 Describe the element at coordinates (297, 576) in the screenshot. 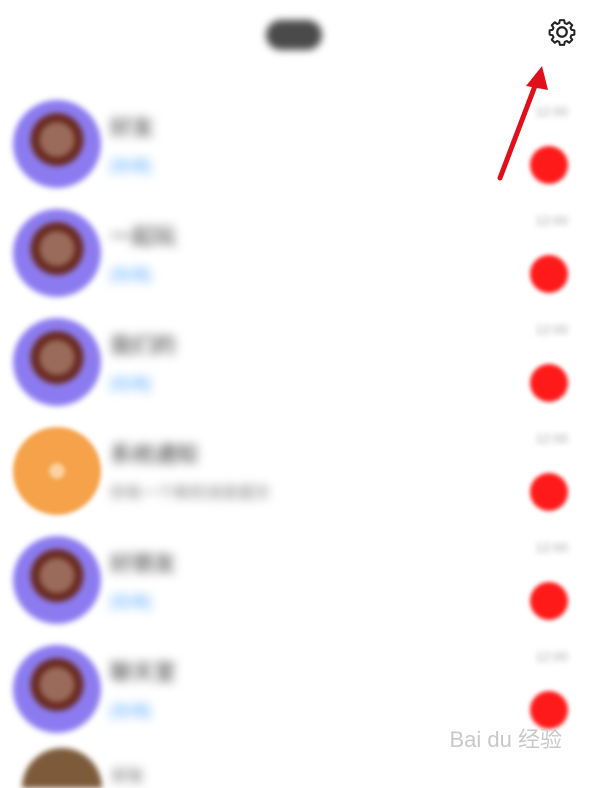

I see `list-item: 好朋友 [在线] 12:00` at that location.